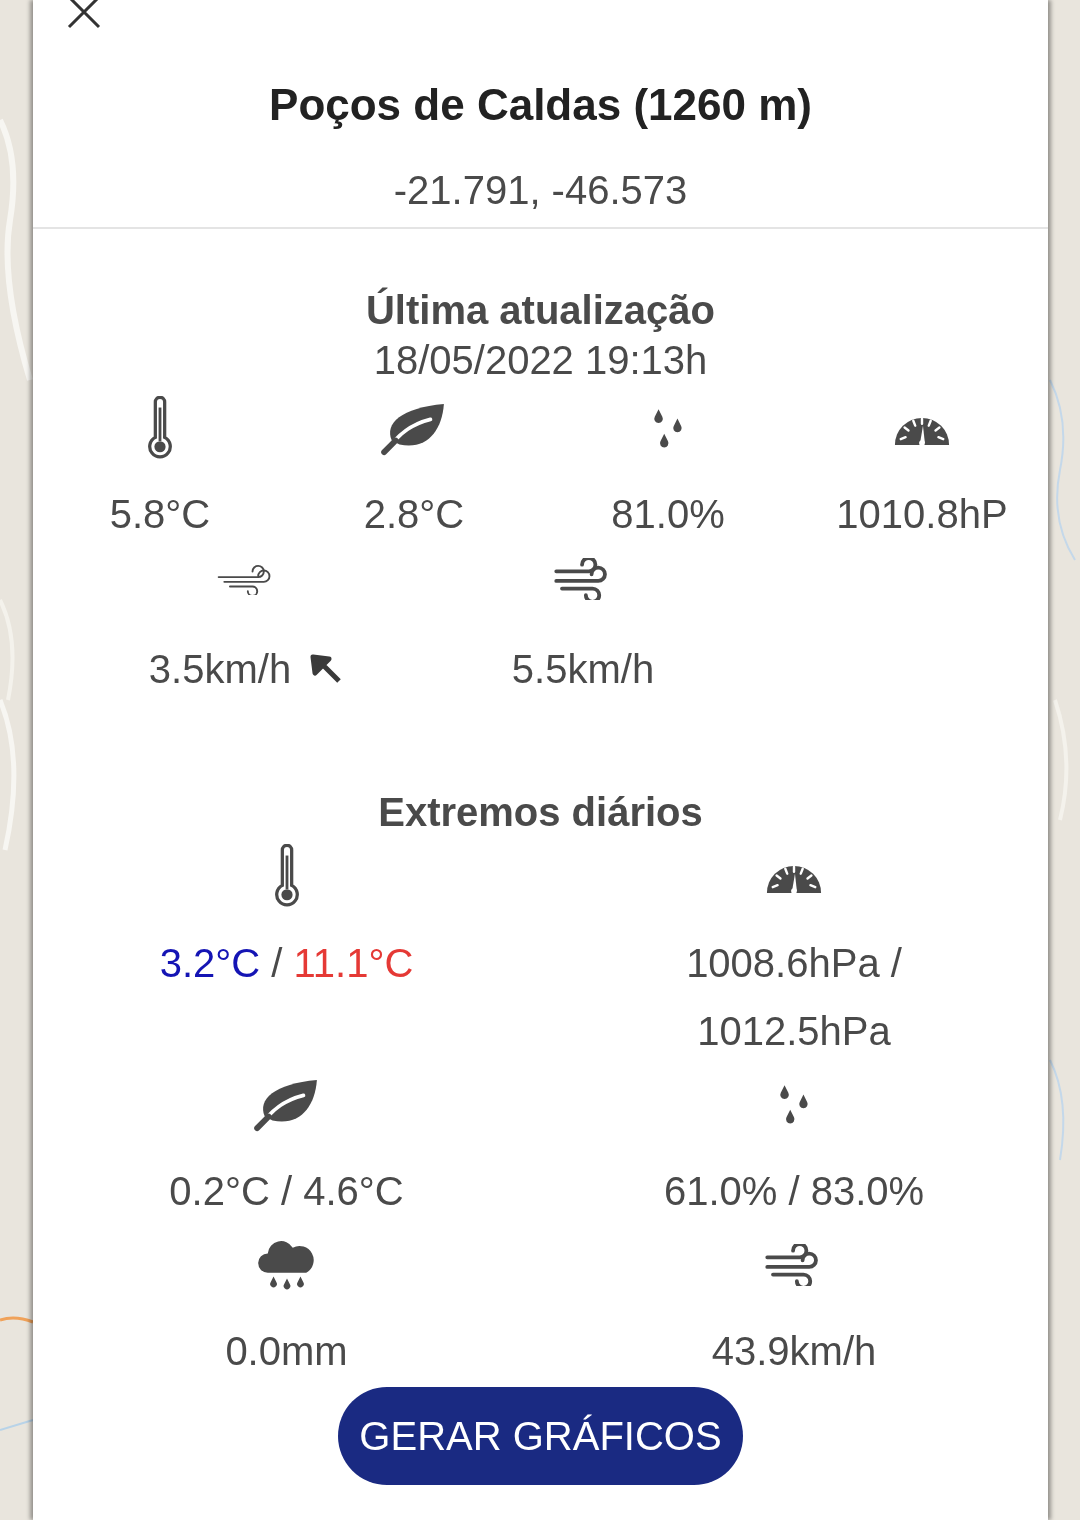  I want to click on section-title: Última atualização, so click(540, 310).